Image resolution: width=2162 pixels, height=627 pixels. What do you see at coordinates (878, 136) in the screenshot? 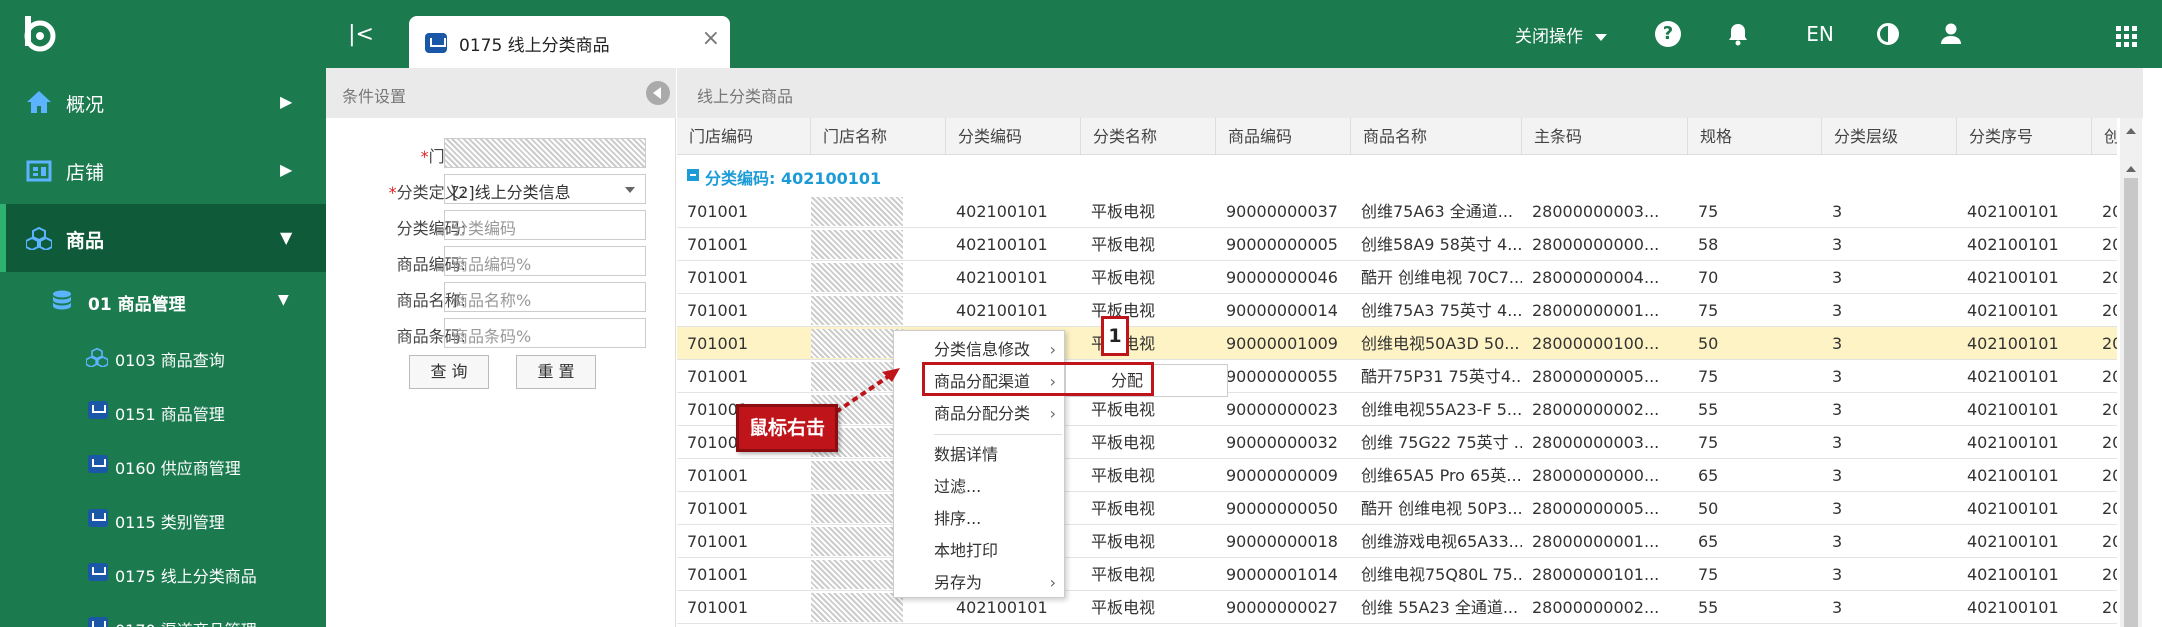
I see `col-store-name: 门店名称` at bounding box center [878, 136].